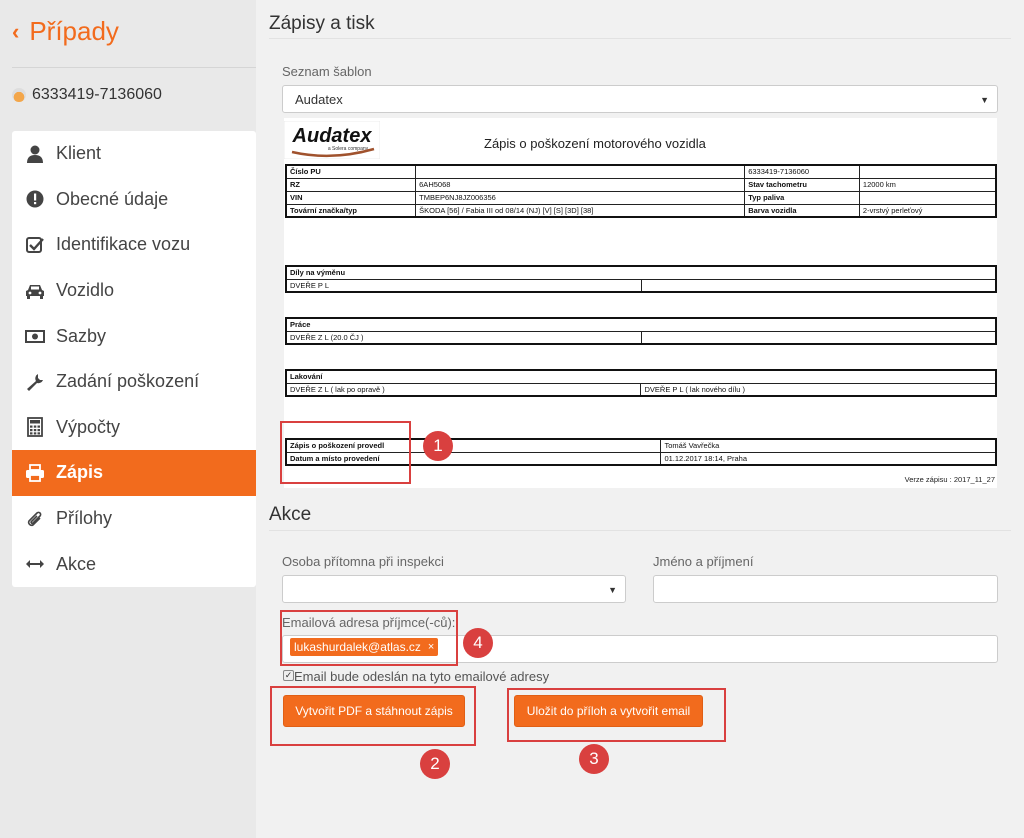  What do you see at coordinates (802, 197) in the screenshot?
I see `table-cell: Typ paliva` at bounding box center [802, 197].